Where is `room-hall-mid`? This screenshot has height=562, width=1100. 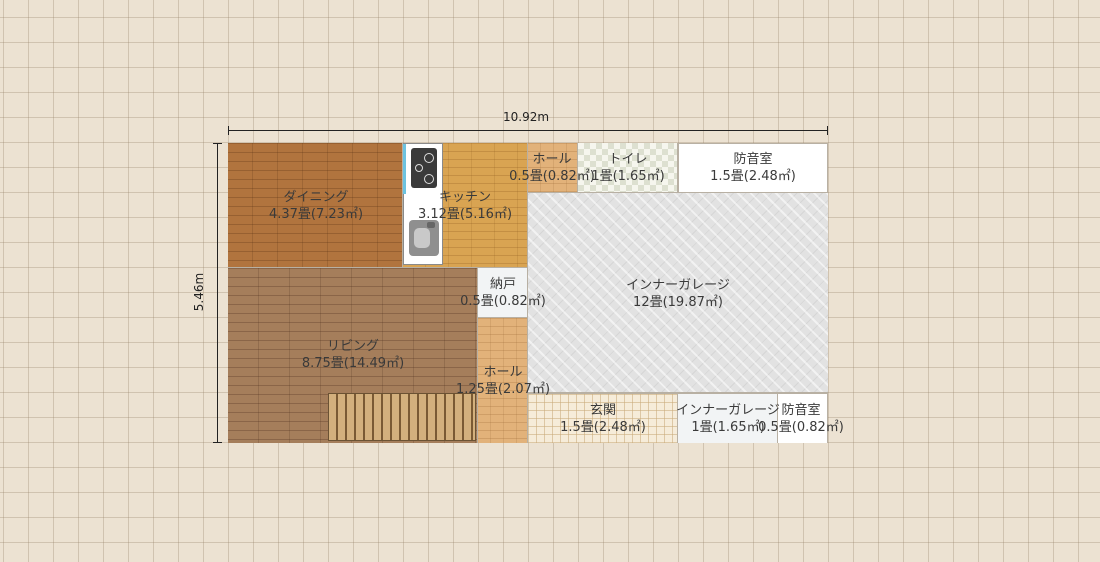
room-hall-mid is located at coordinates (503, 380).